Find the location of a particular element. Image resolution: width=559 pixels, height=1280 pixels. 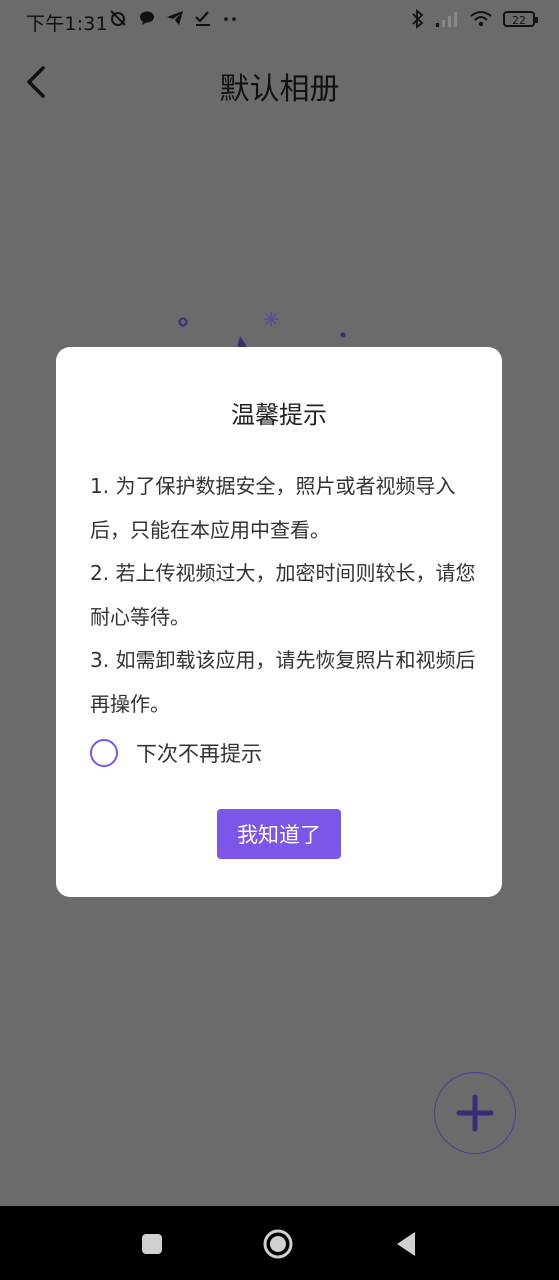

back-triangle-icon is located at coordinates (406, 1244).